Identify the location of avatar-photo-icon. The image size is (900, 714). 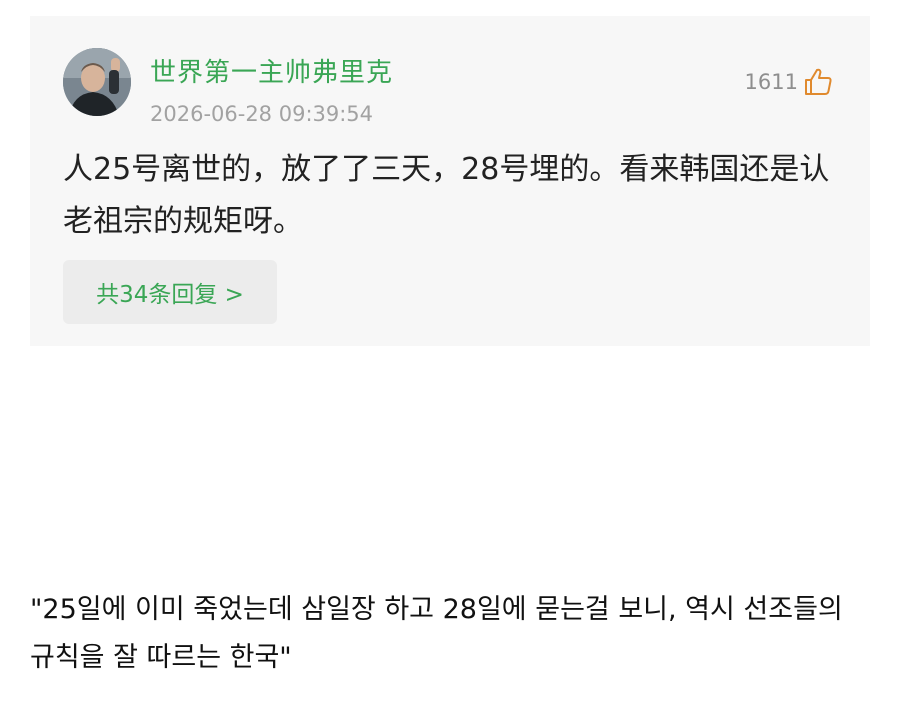
(97, 82).